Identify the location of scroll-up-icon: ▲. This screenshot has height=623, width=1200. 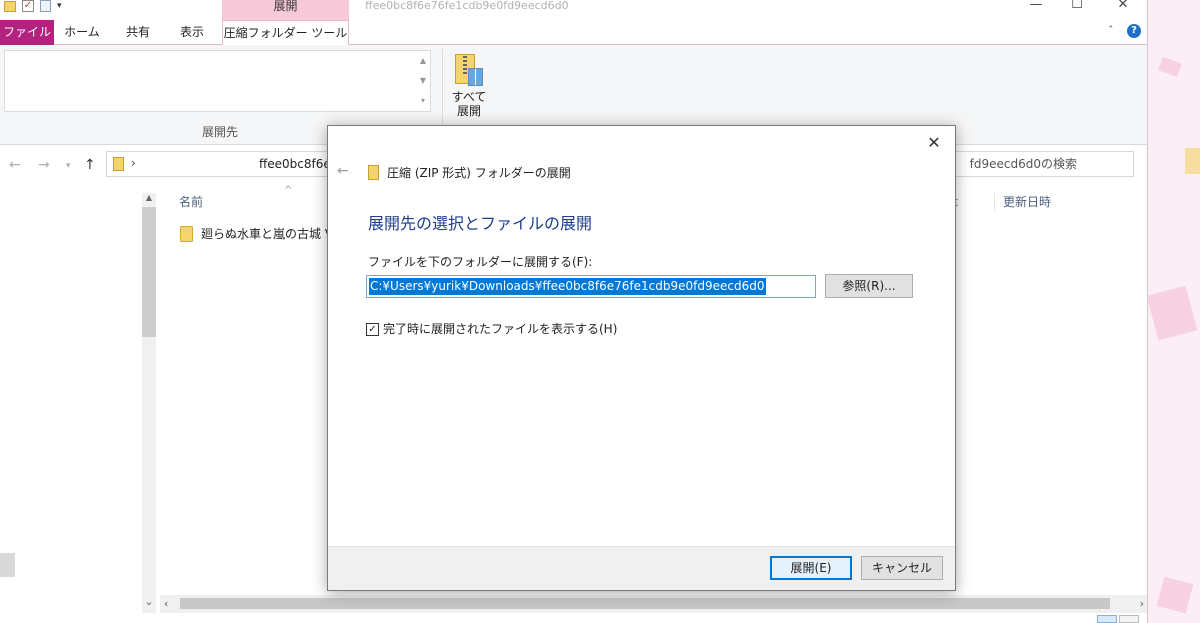
(149, 200).